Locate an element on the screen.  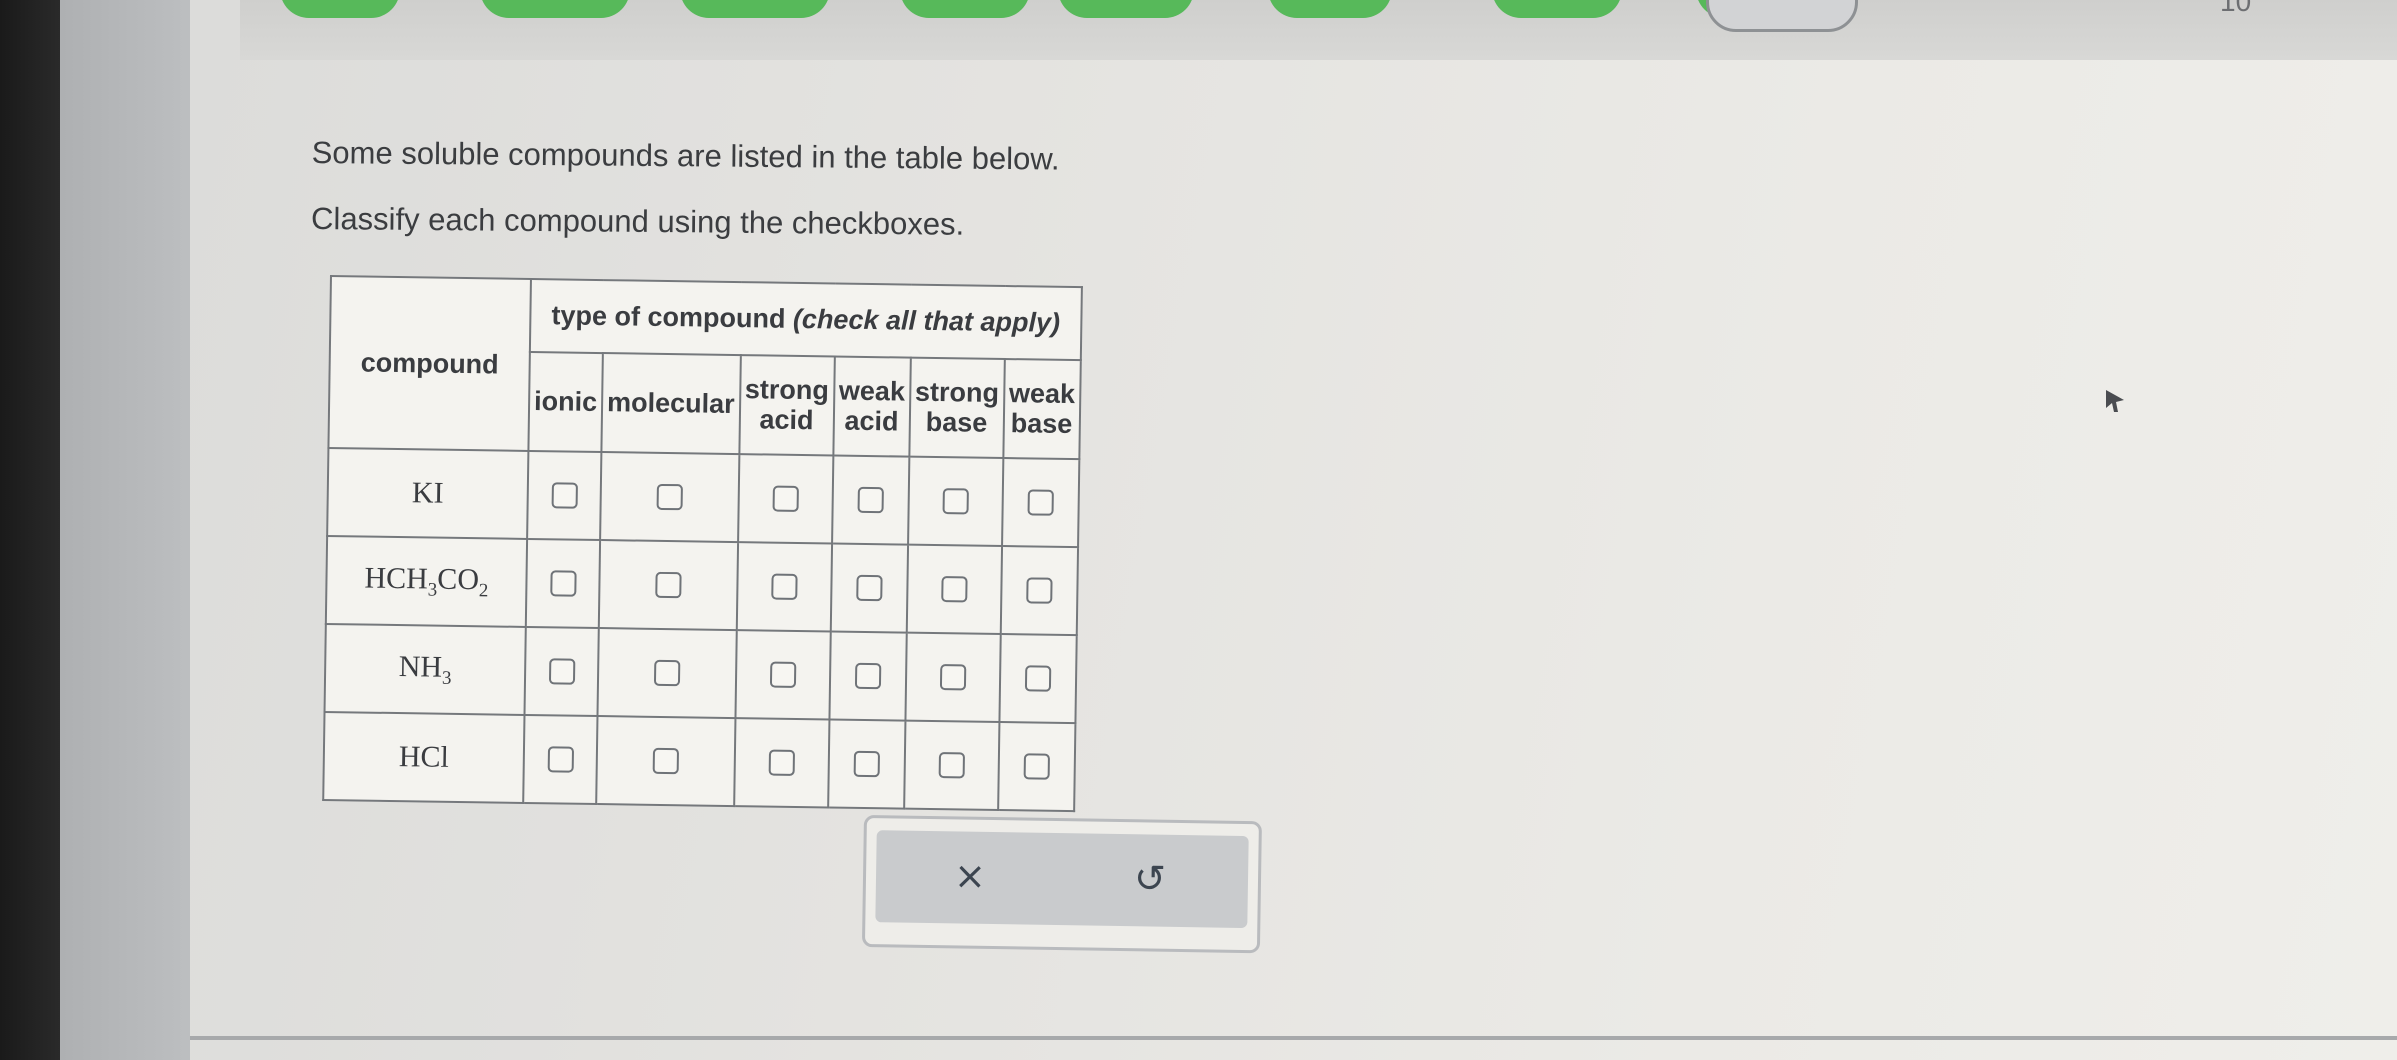
type-of-compound-header: type of compound (check all that apply) is located at coordinates (805, 319).